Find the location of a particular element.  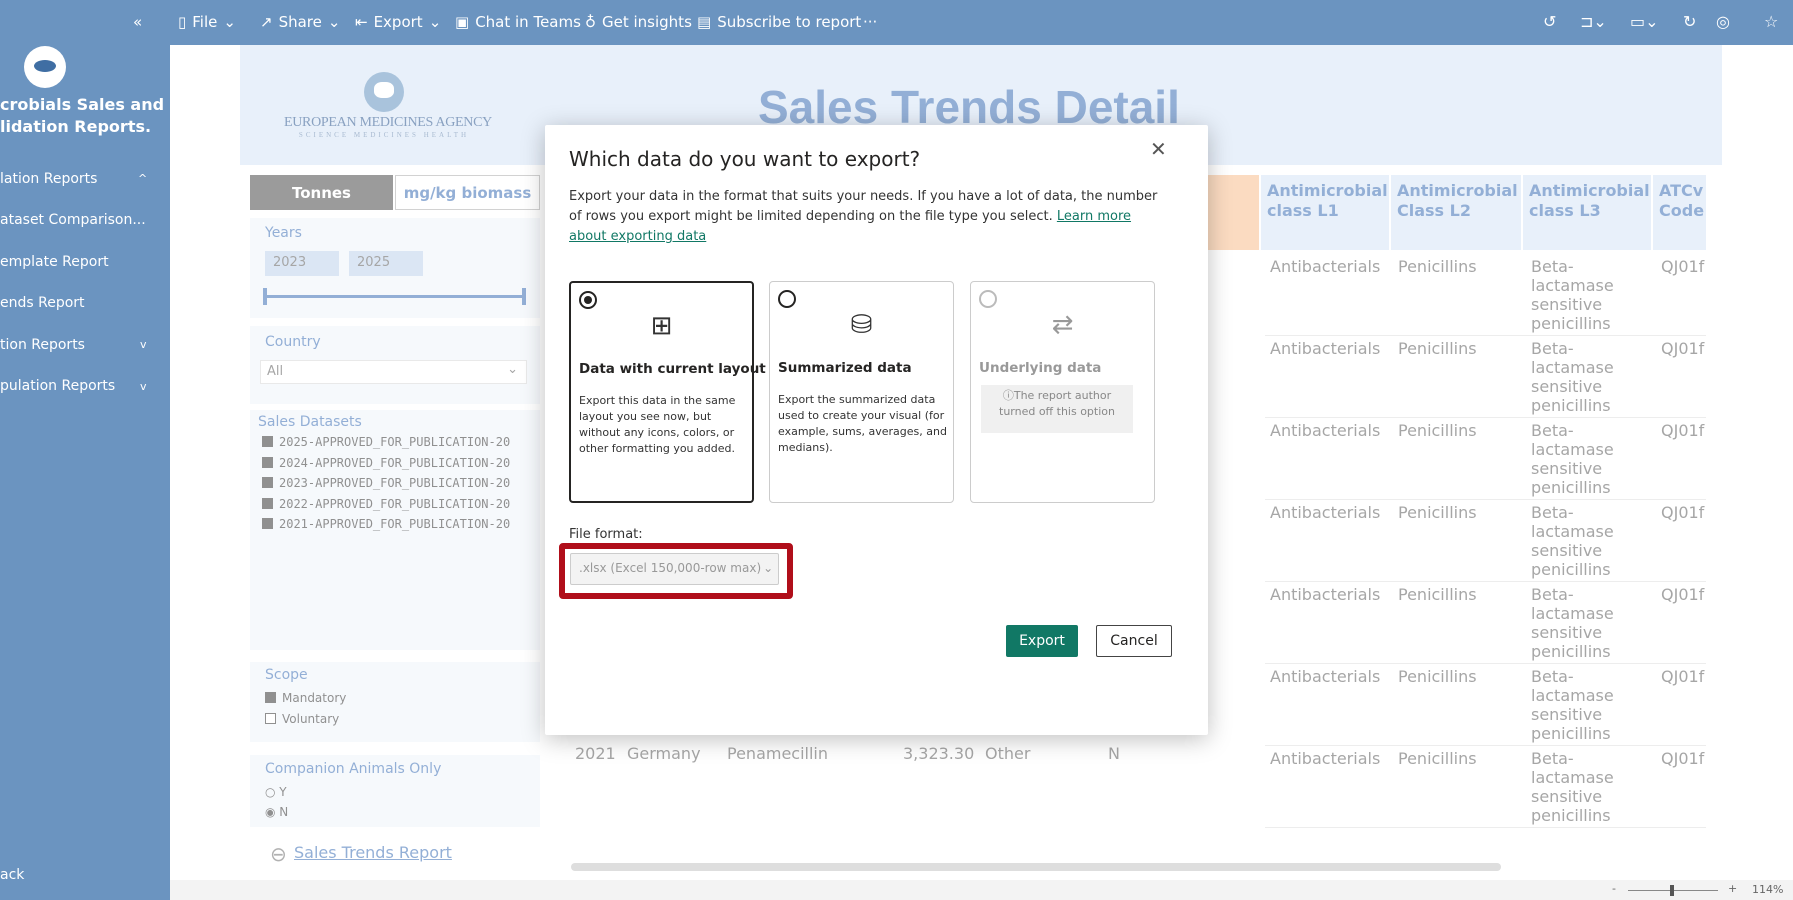

dialog-title: Which data do you want to export? is located at coordinates (745, 159).